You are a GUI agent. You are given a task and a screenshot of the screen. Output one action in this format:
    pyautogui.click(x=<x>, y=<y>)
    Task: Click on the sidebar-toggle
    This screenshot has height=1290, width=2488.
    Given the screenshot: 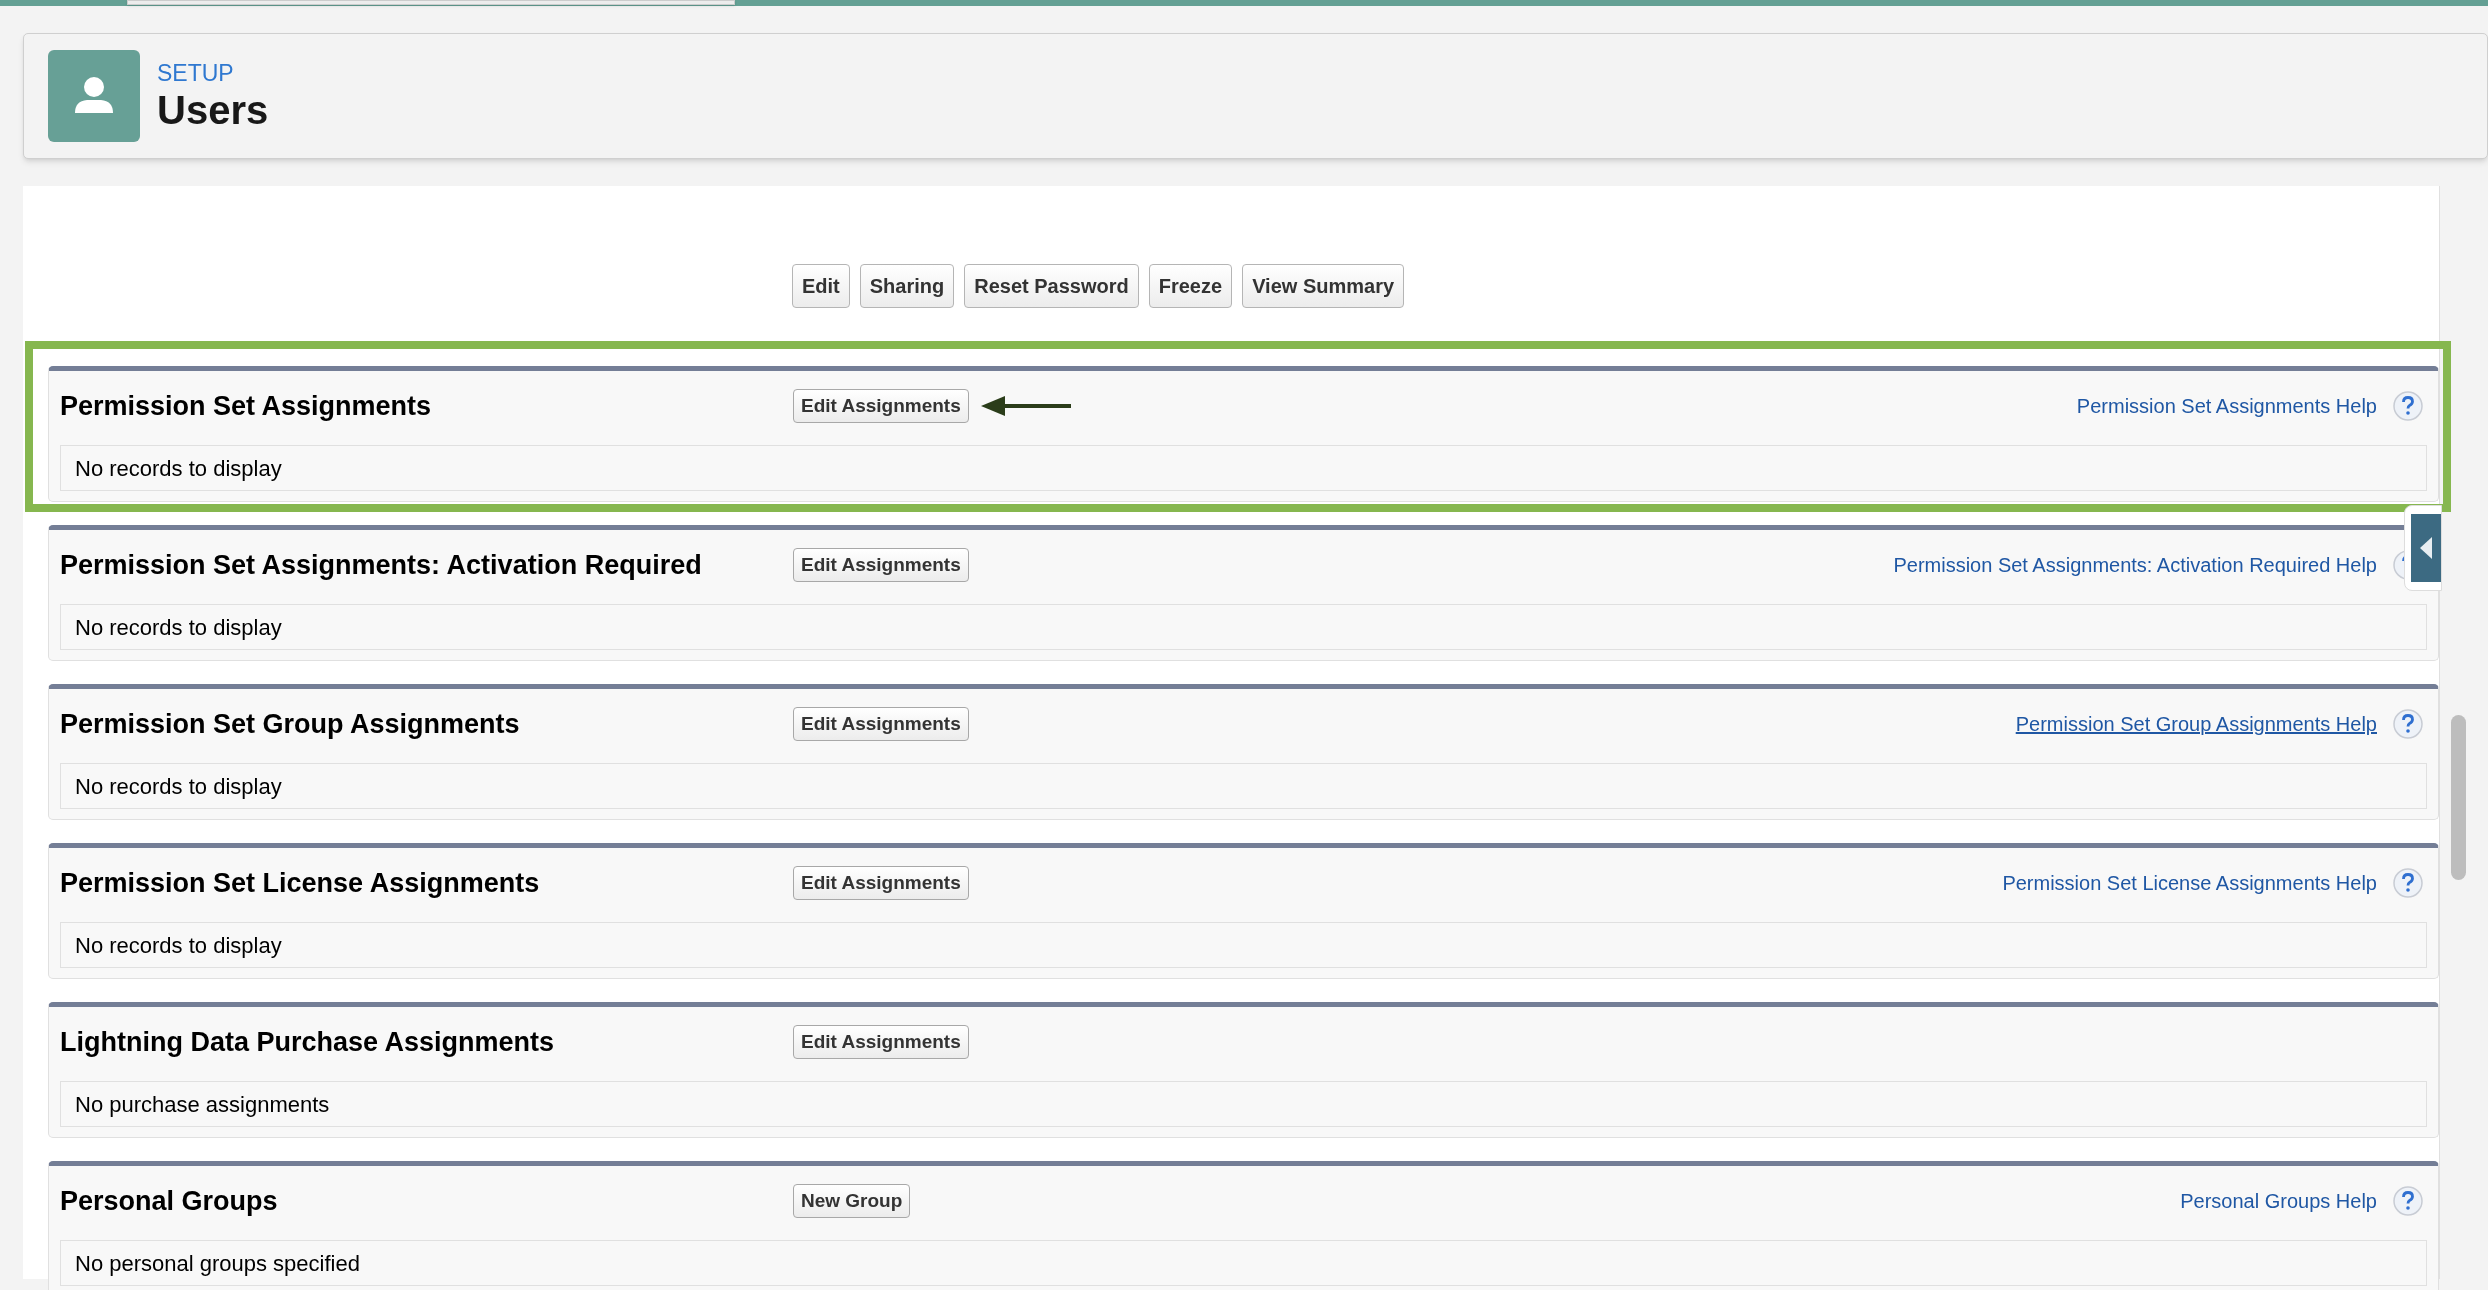 What is the action you would take?
    pyautogui.click(x=2423, y=548)
    